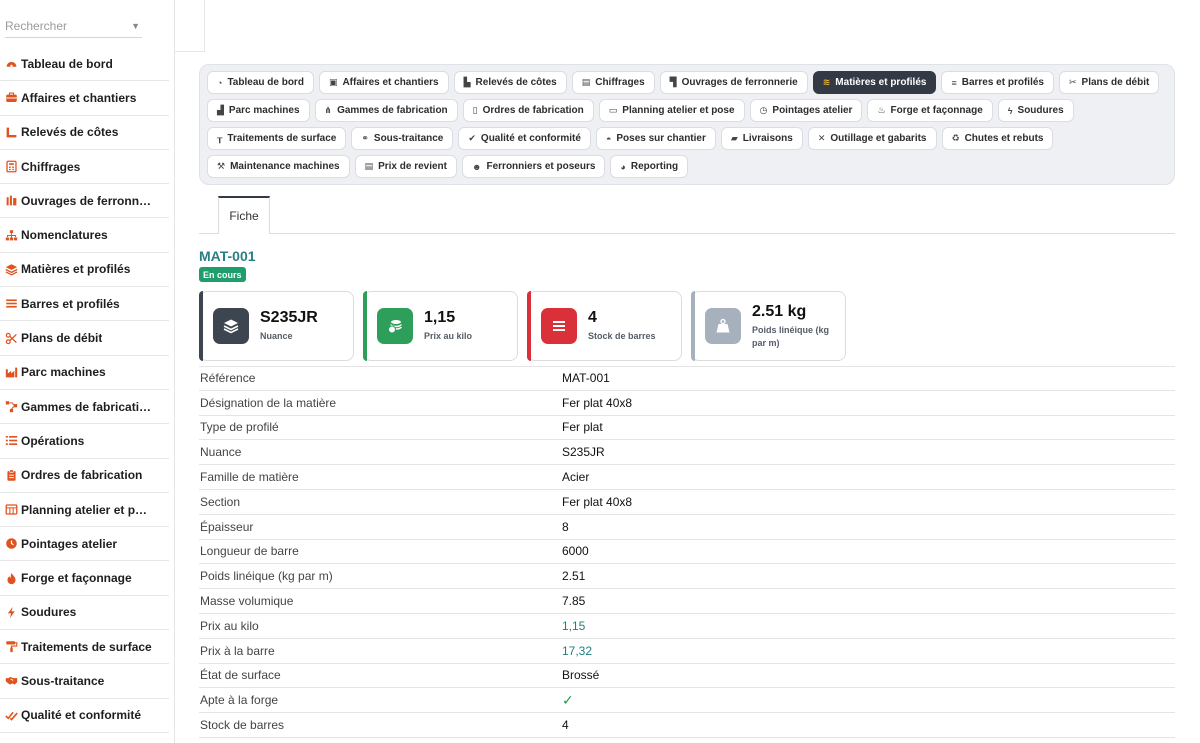 Image resolution: width=1200 pixels, height=743 pixels. What do you see at coordinates (649, 166) in the screenshot?
I see `tab-pie-chart: ◕ Reporting` at bounding box center [649, 166].